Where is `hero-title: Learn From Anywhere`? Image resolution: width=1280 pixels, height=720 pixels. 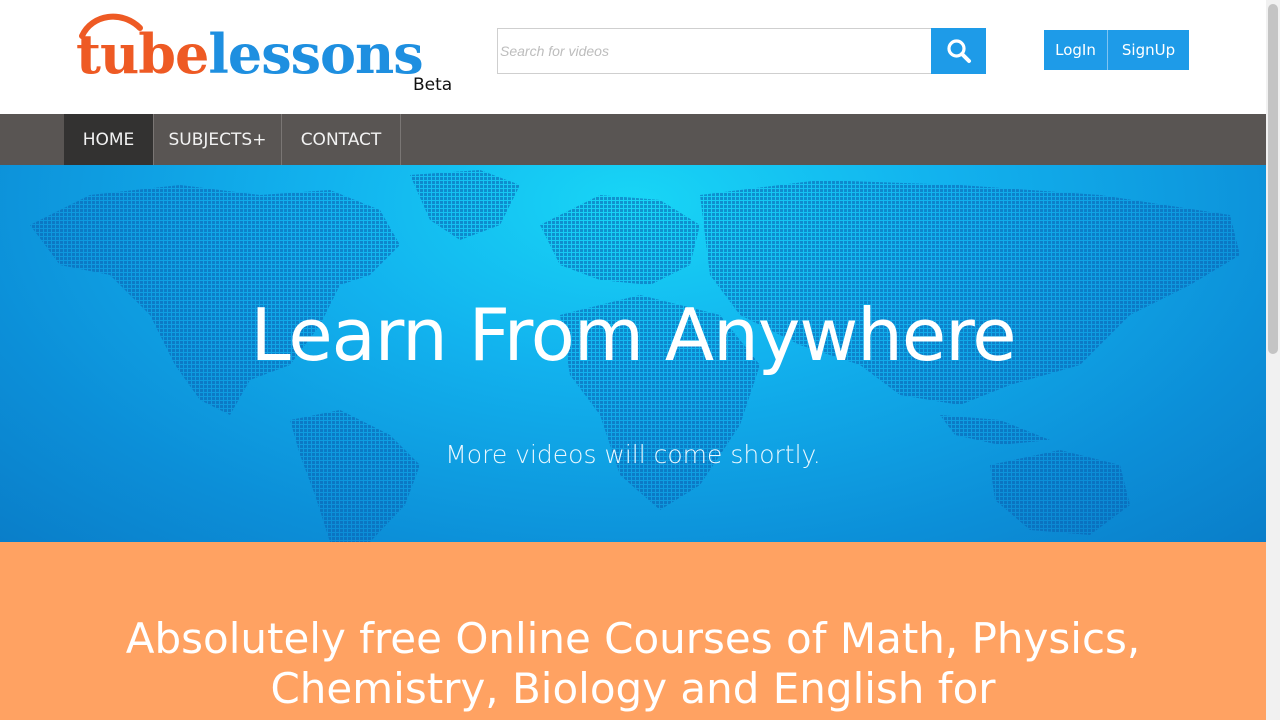 hero-title: Learn From Anywhere is located at coordinates (633, 335).